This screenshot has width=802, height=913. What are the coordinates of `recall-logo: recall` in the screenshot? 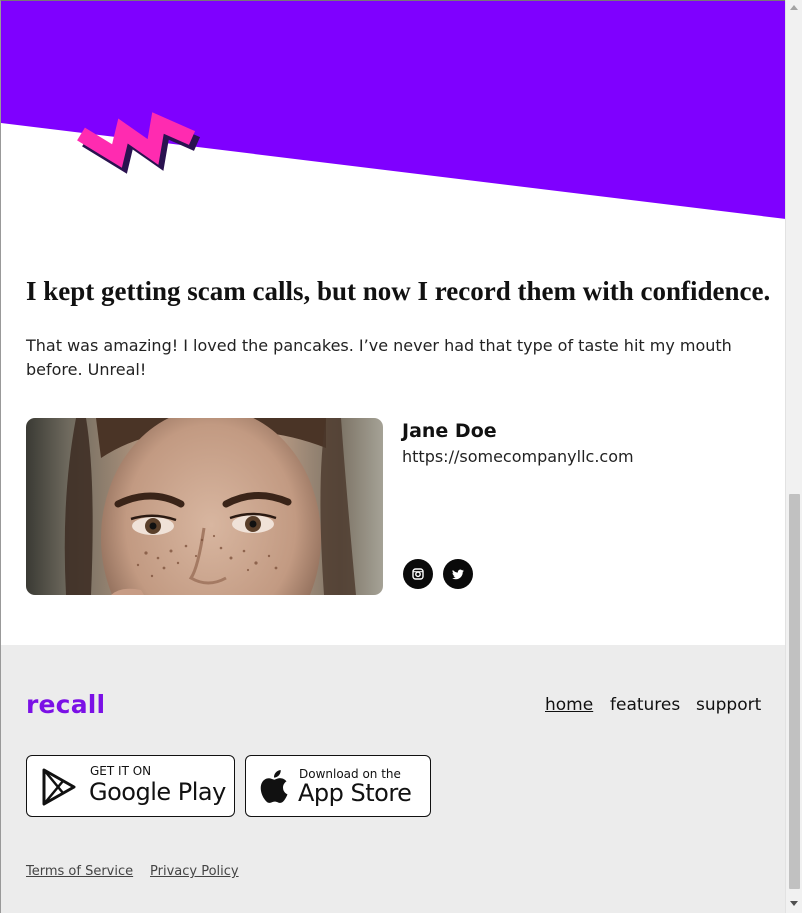 It's located at (65, 704).